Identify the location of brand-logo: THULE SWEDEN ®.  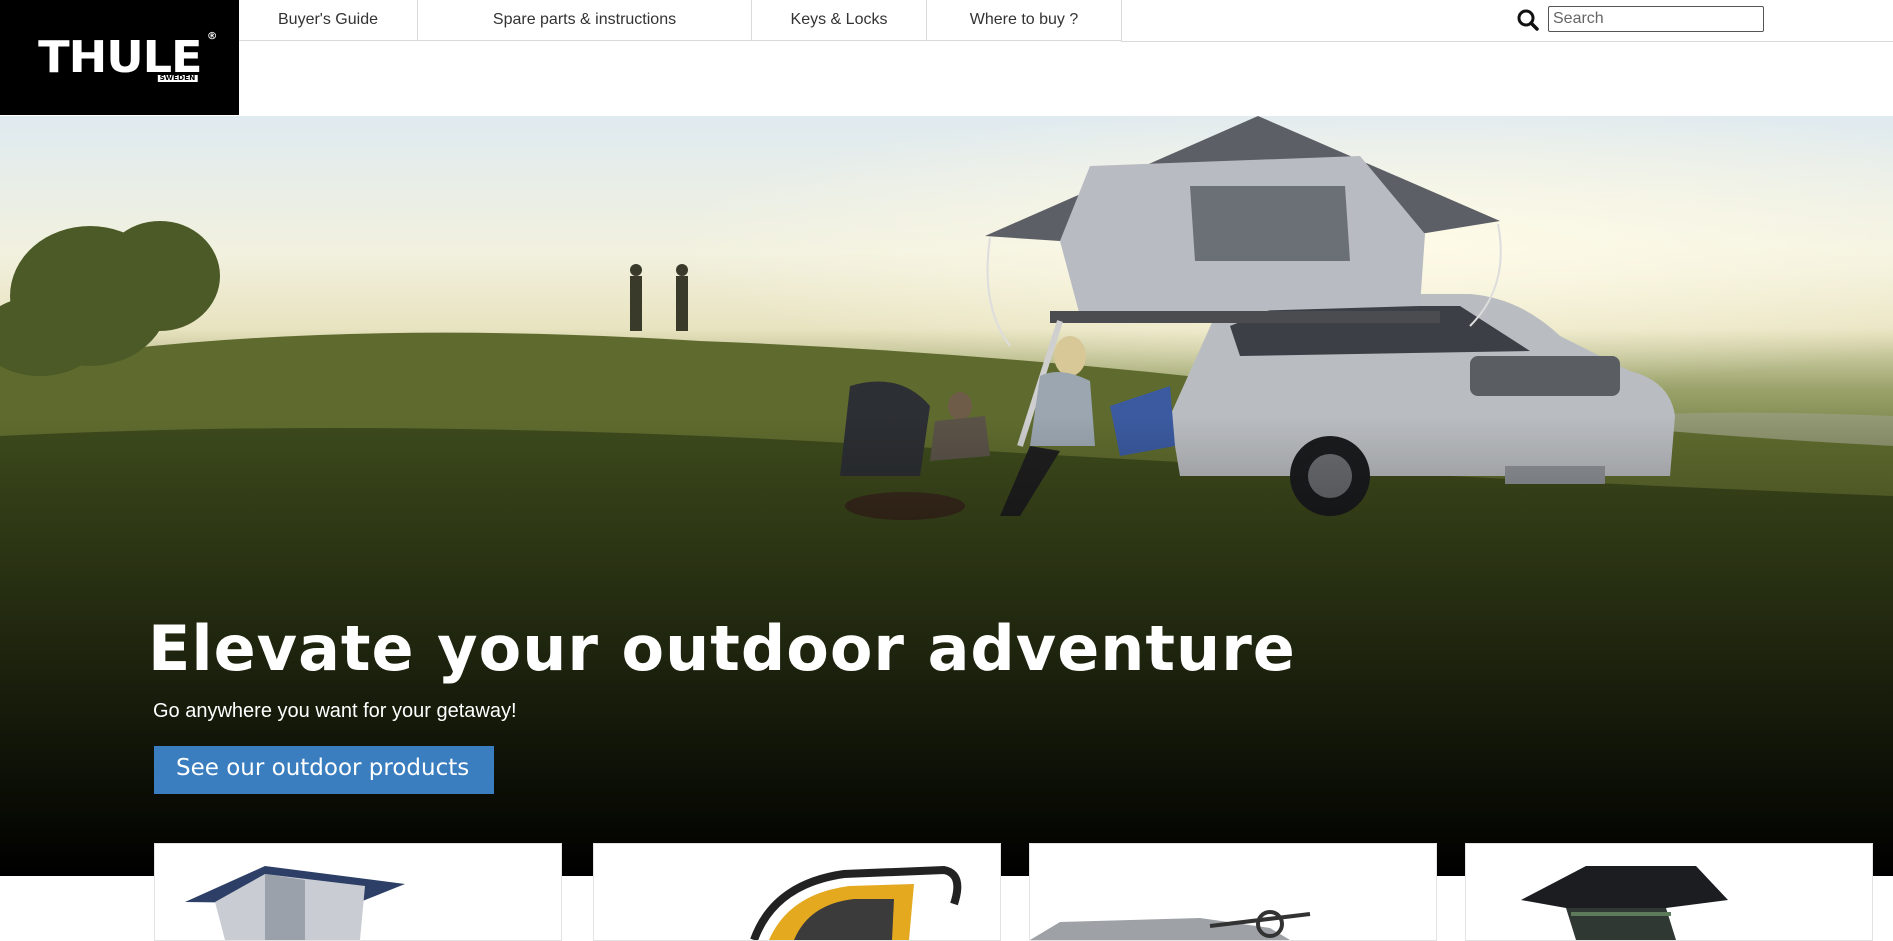
(119, 57).